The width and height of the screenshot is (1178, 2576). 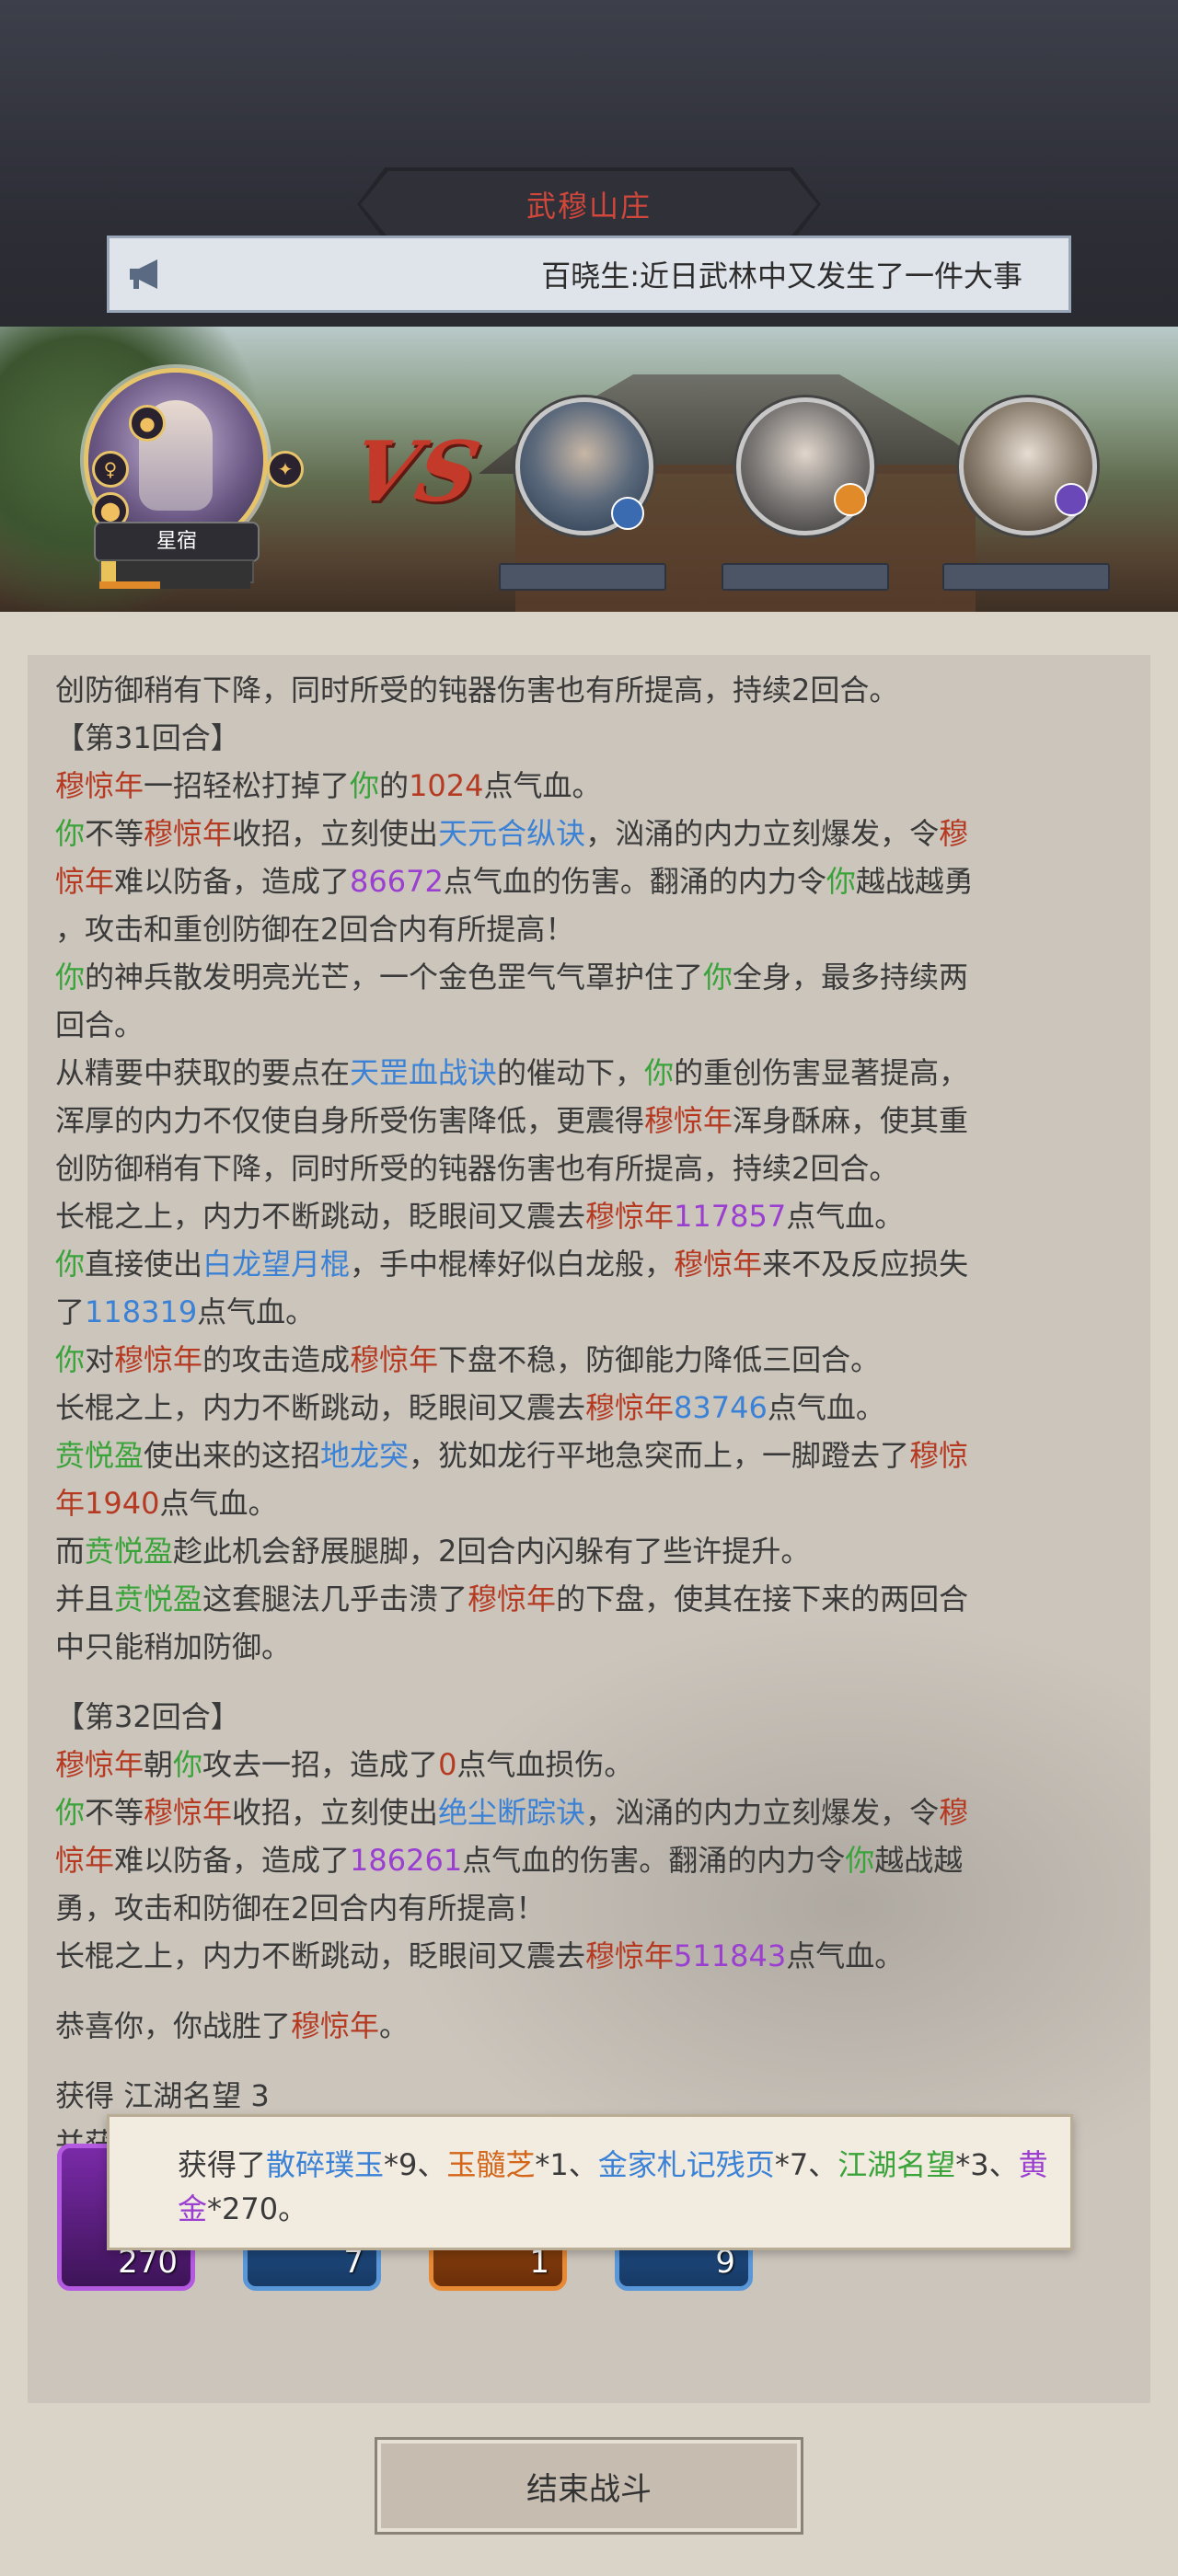 I want to click on reward-tooltip: 获得了散碎璞玉*9、玉髓芝*1、金家札记残页*7、江湖名望*3、黄金*270。, so click(x=590, y=2182).